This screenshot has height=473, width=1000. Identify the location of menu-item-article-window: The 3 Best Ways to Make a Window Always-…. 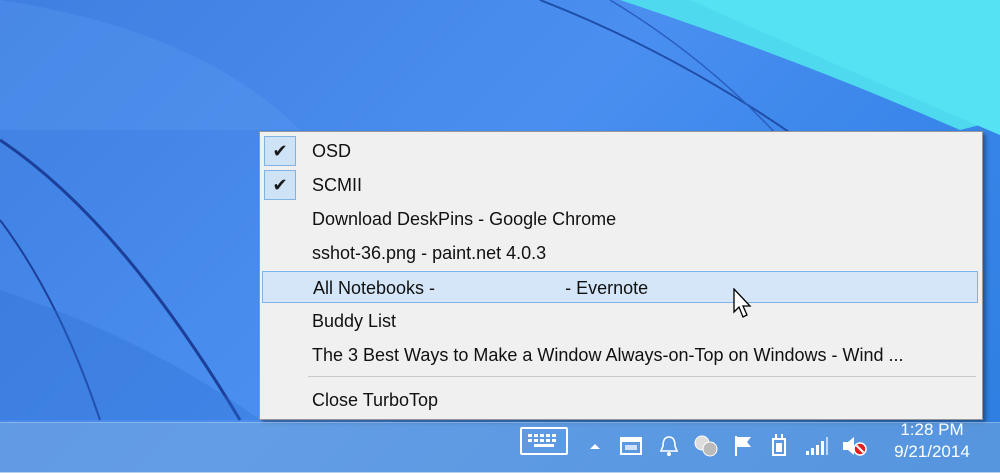
(620, 355).